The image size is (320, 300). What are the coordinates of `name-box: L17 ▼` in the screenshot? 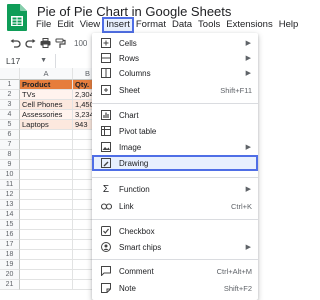 It's located at (30, 61).